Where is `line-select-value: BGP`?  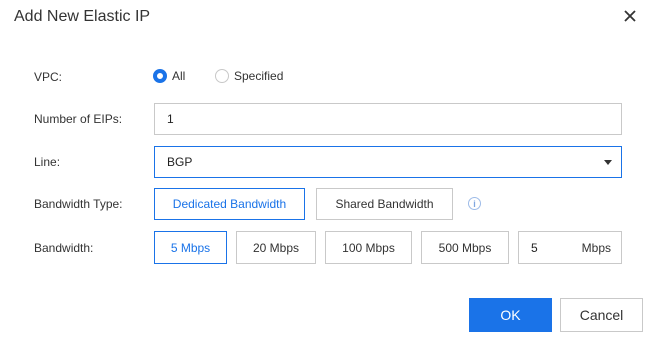 line-select-value: BGP is located at coordinates (180, 162).